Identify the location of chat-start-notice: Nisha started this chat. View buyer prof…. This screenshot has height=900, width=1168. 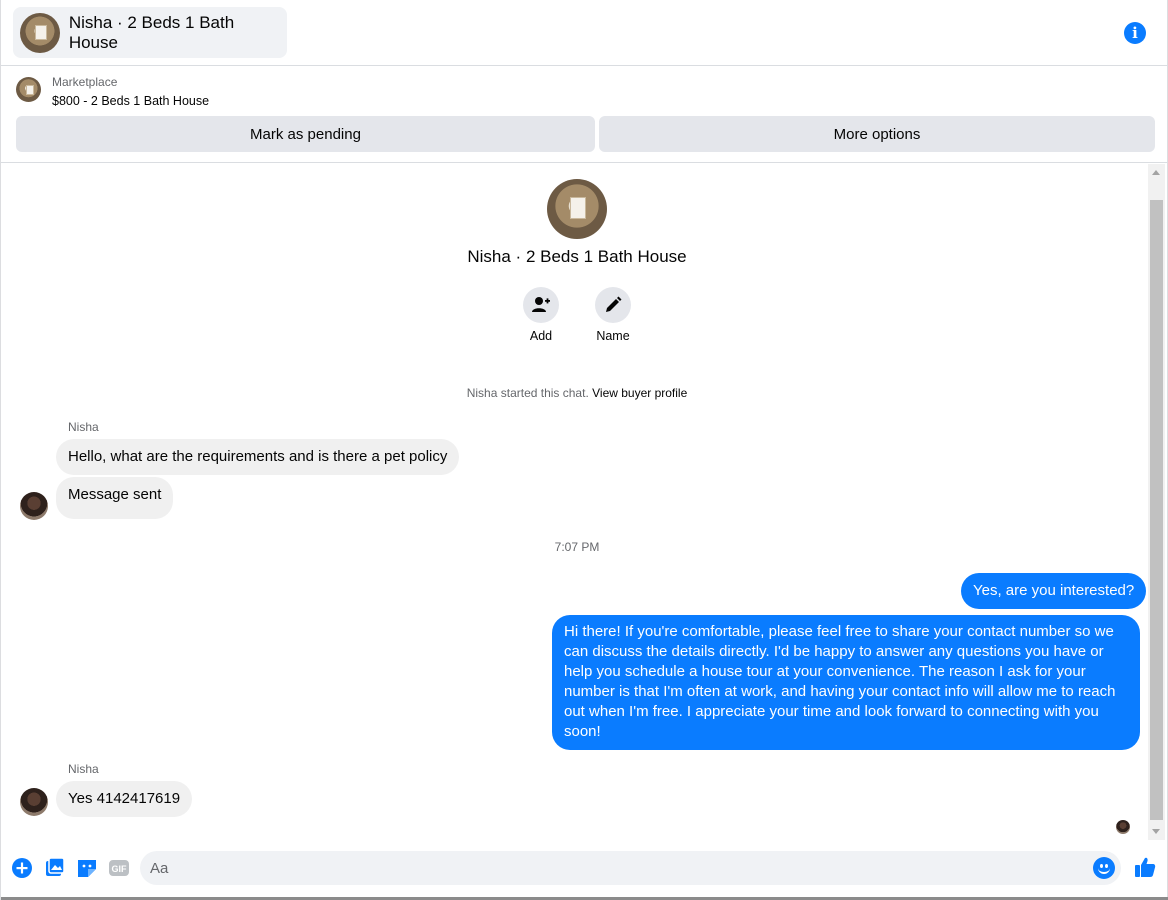
(577, 393).